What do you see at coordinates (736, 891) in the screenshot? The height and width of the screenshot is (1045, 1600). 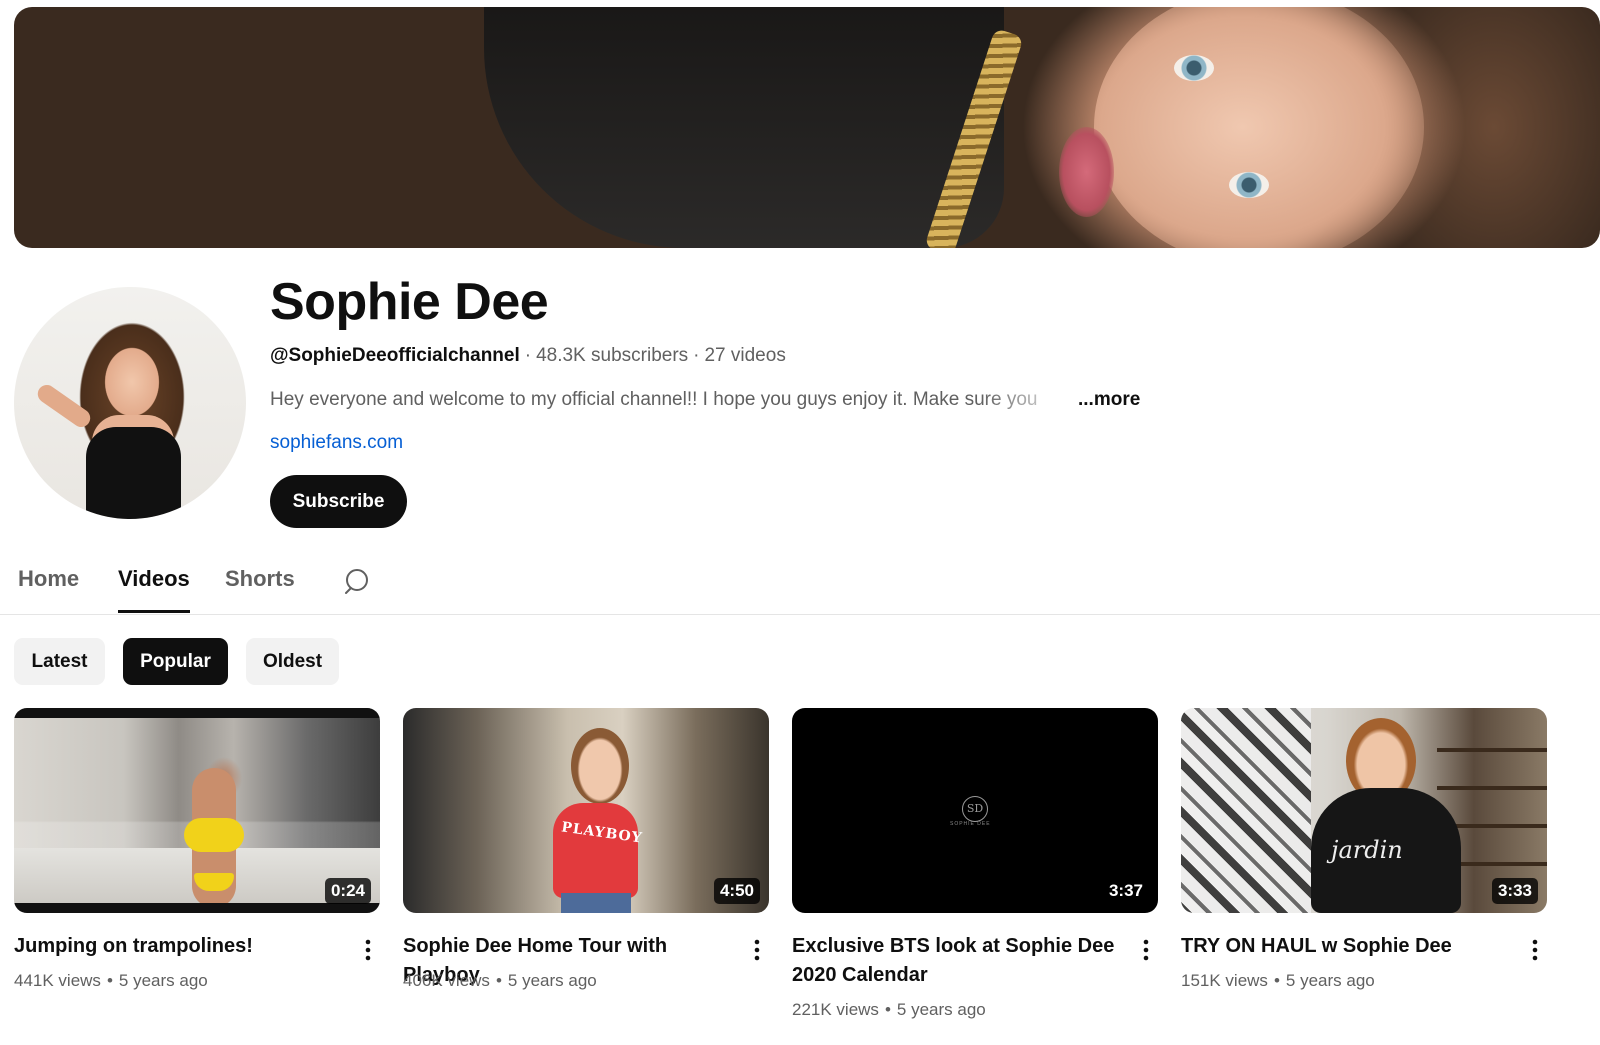 I see `video-duration: 4:50` at bounding box center [736, 891].